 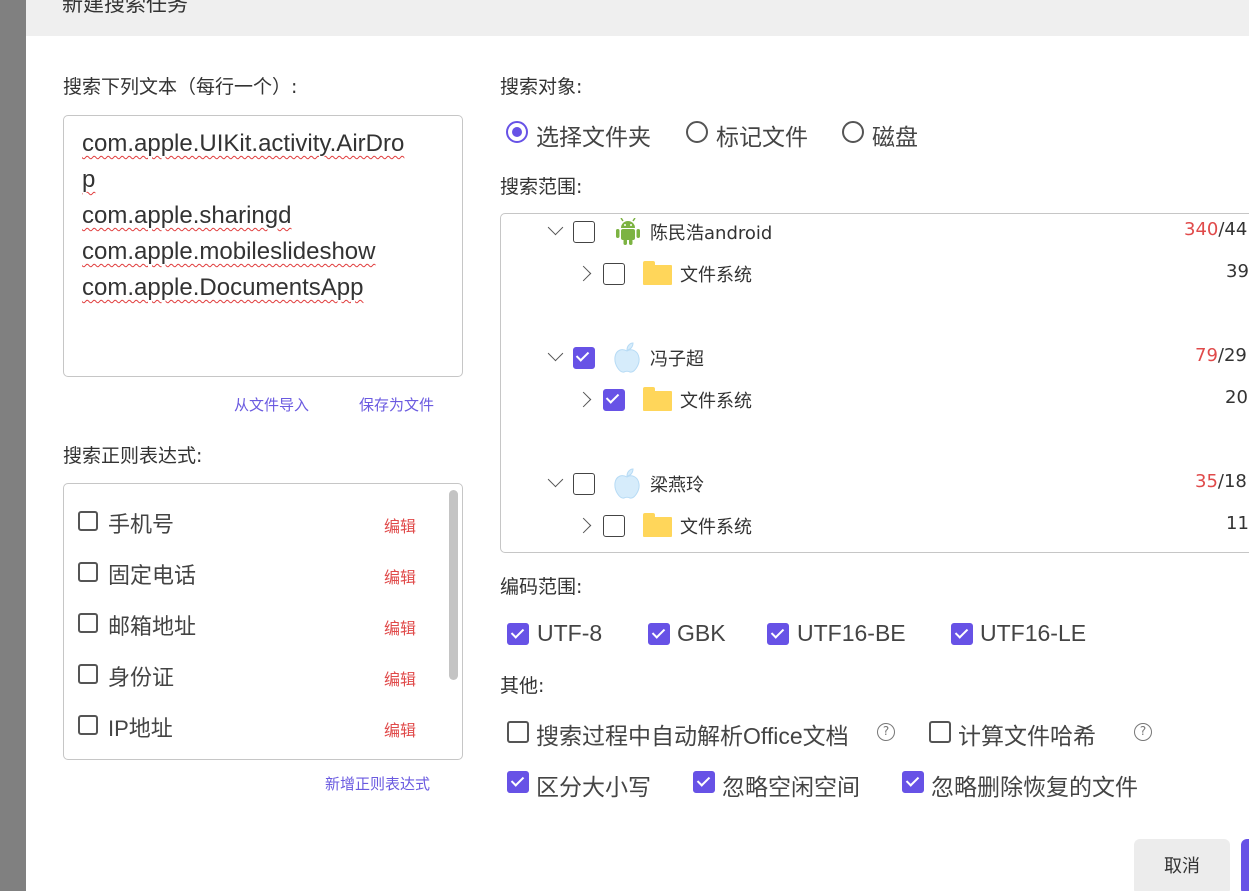 I want to click on regex-scrollbar, so click(x=453, y=585).